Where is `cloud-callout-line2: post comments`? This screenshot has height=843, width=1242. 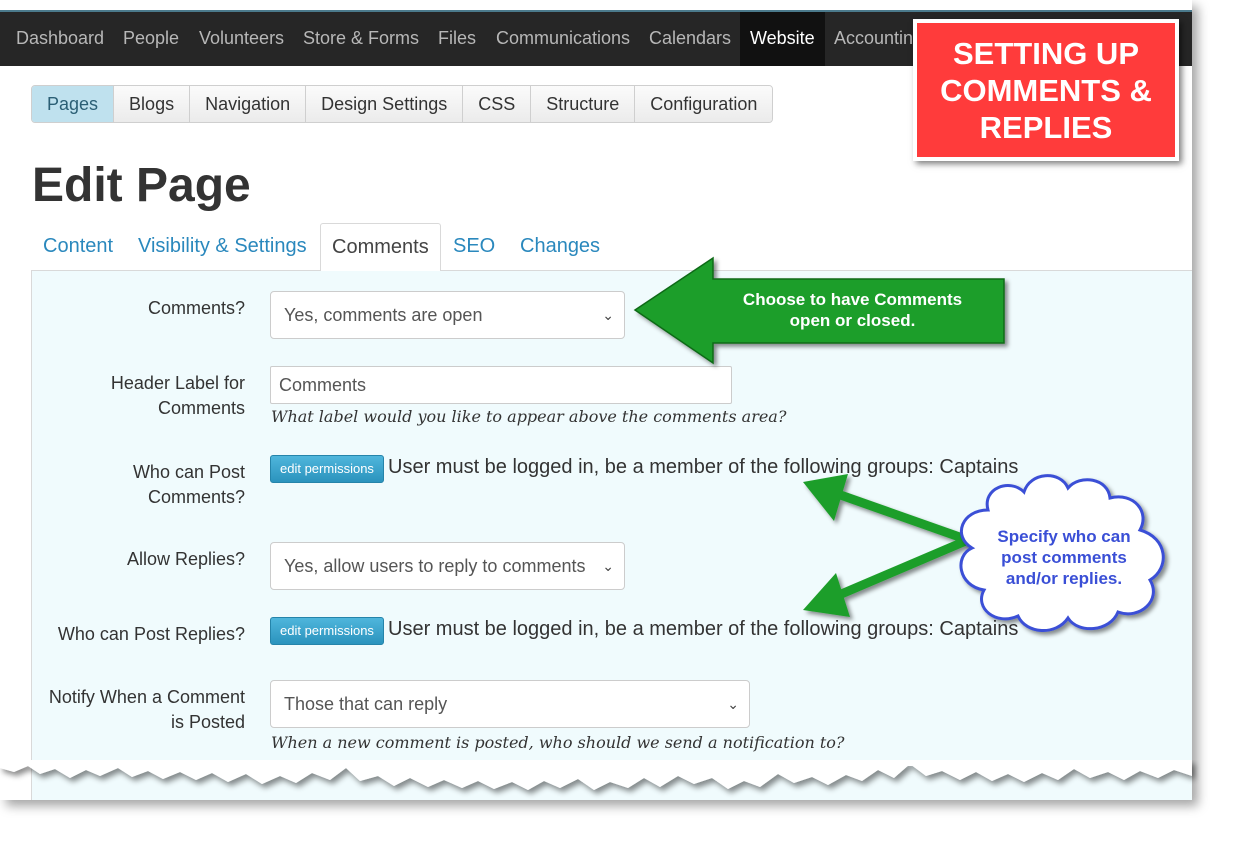
cloud-callout-line2: post comments is located at coordinates (1064, 557).